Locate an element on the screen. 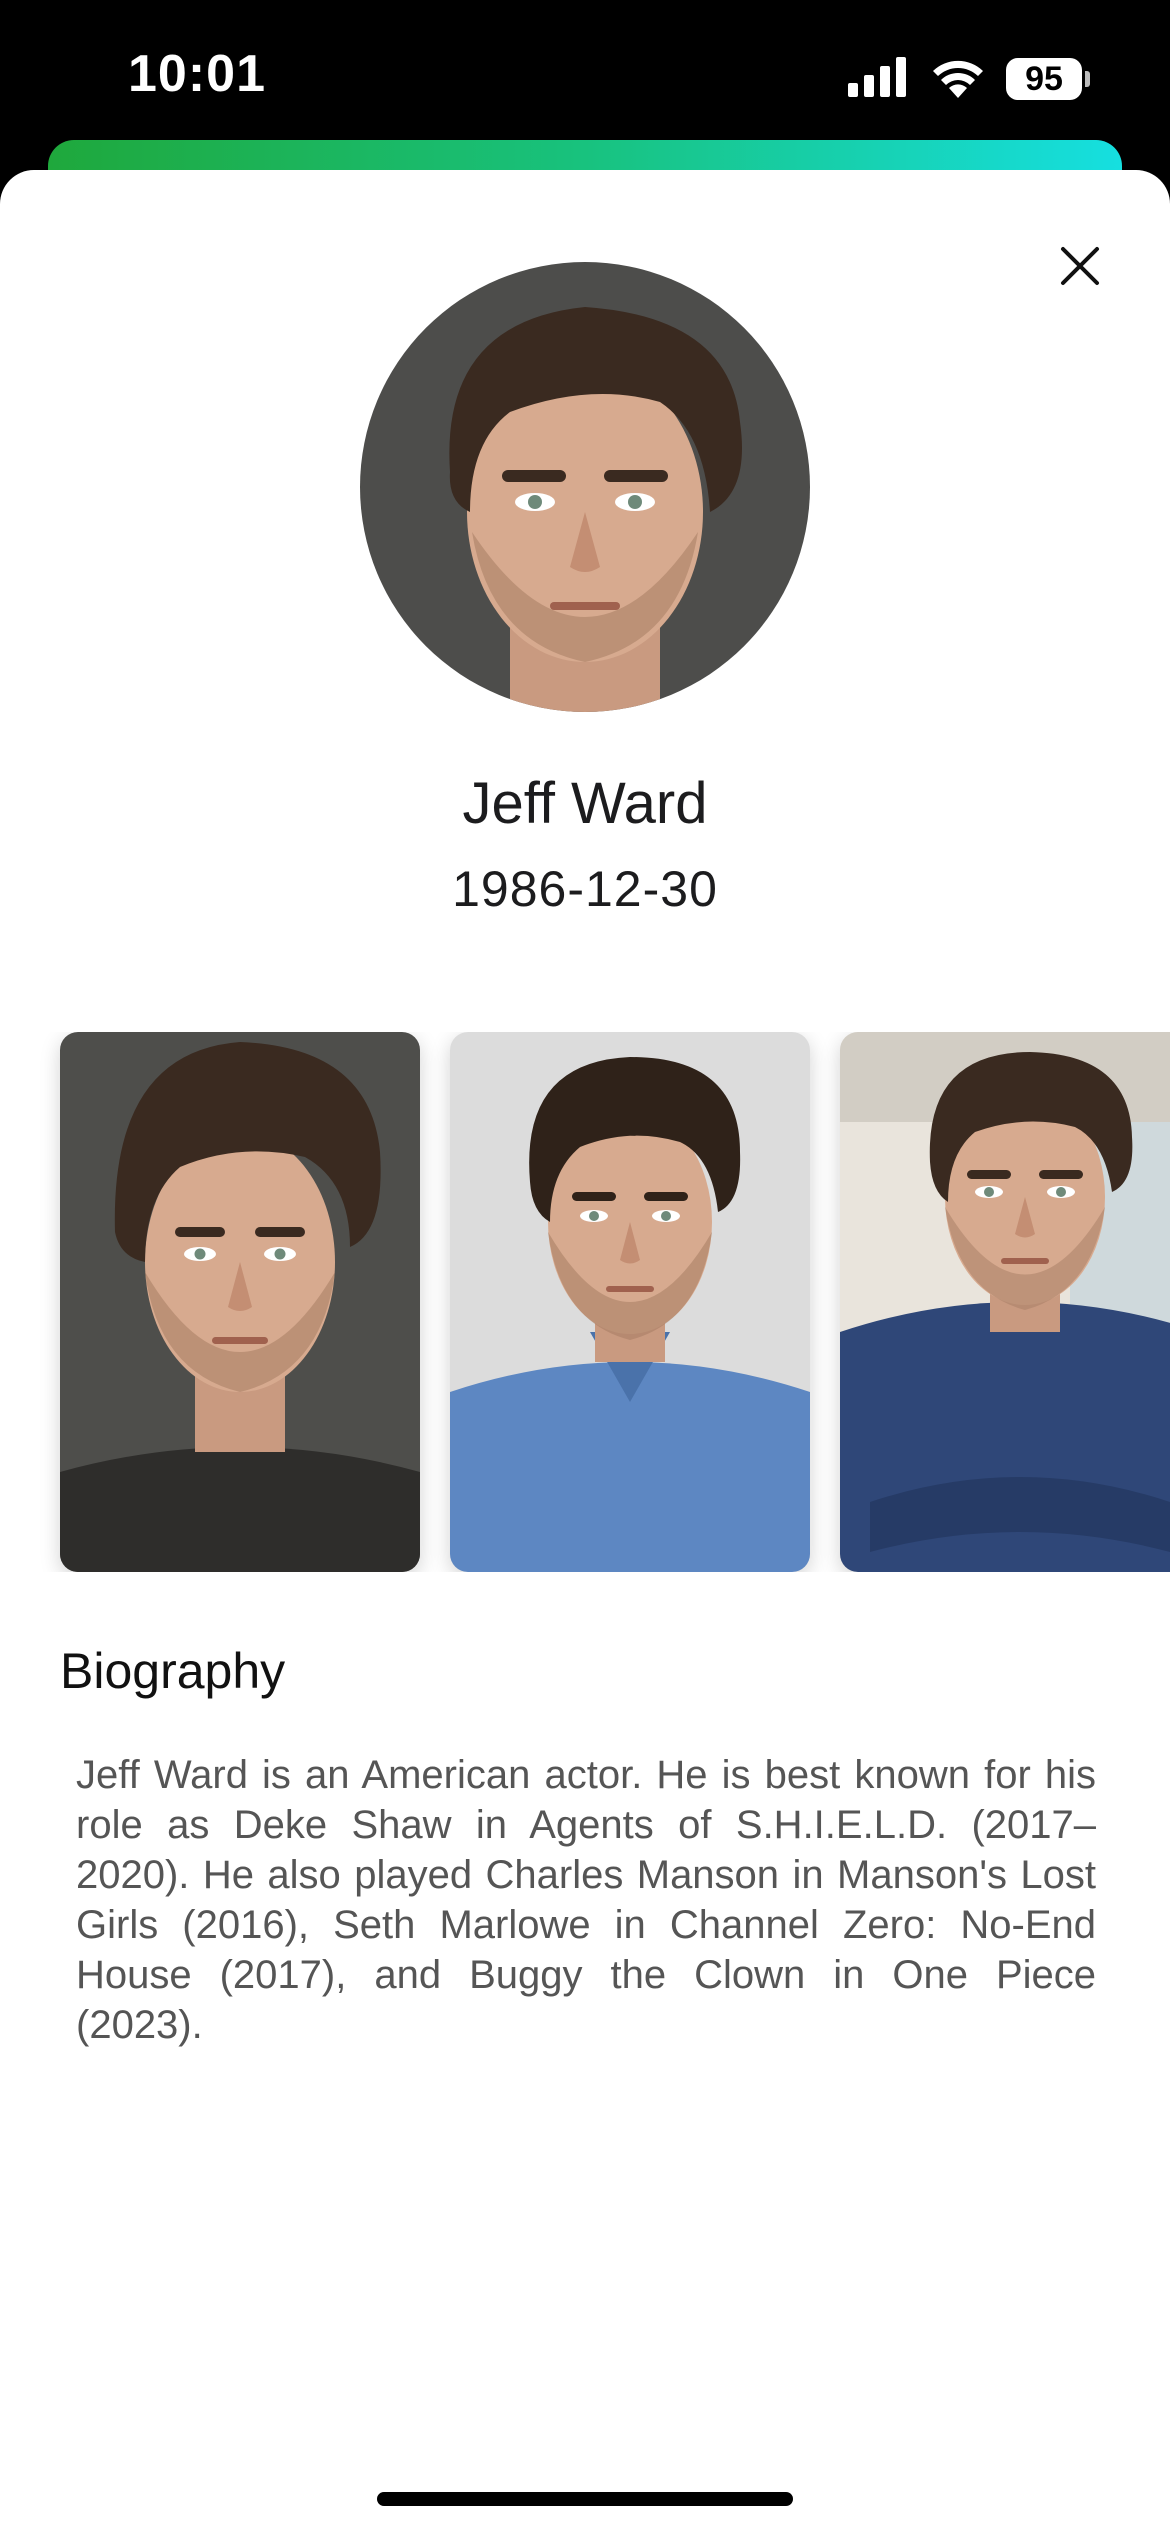 The height and width of the screenshot is (2532, 1170). close-icon is located at coordinates (1080, 266).